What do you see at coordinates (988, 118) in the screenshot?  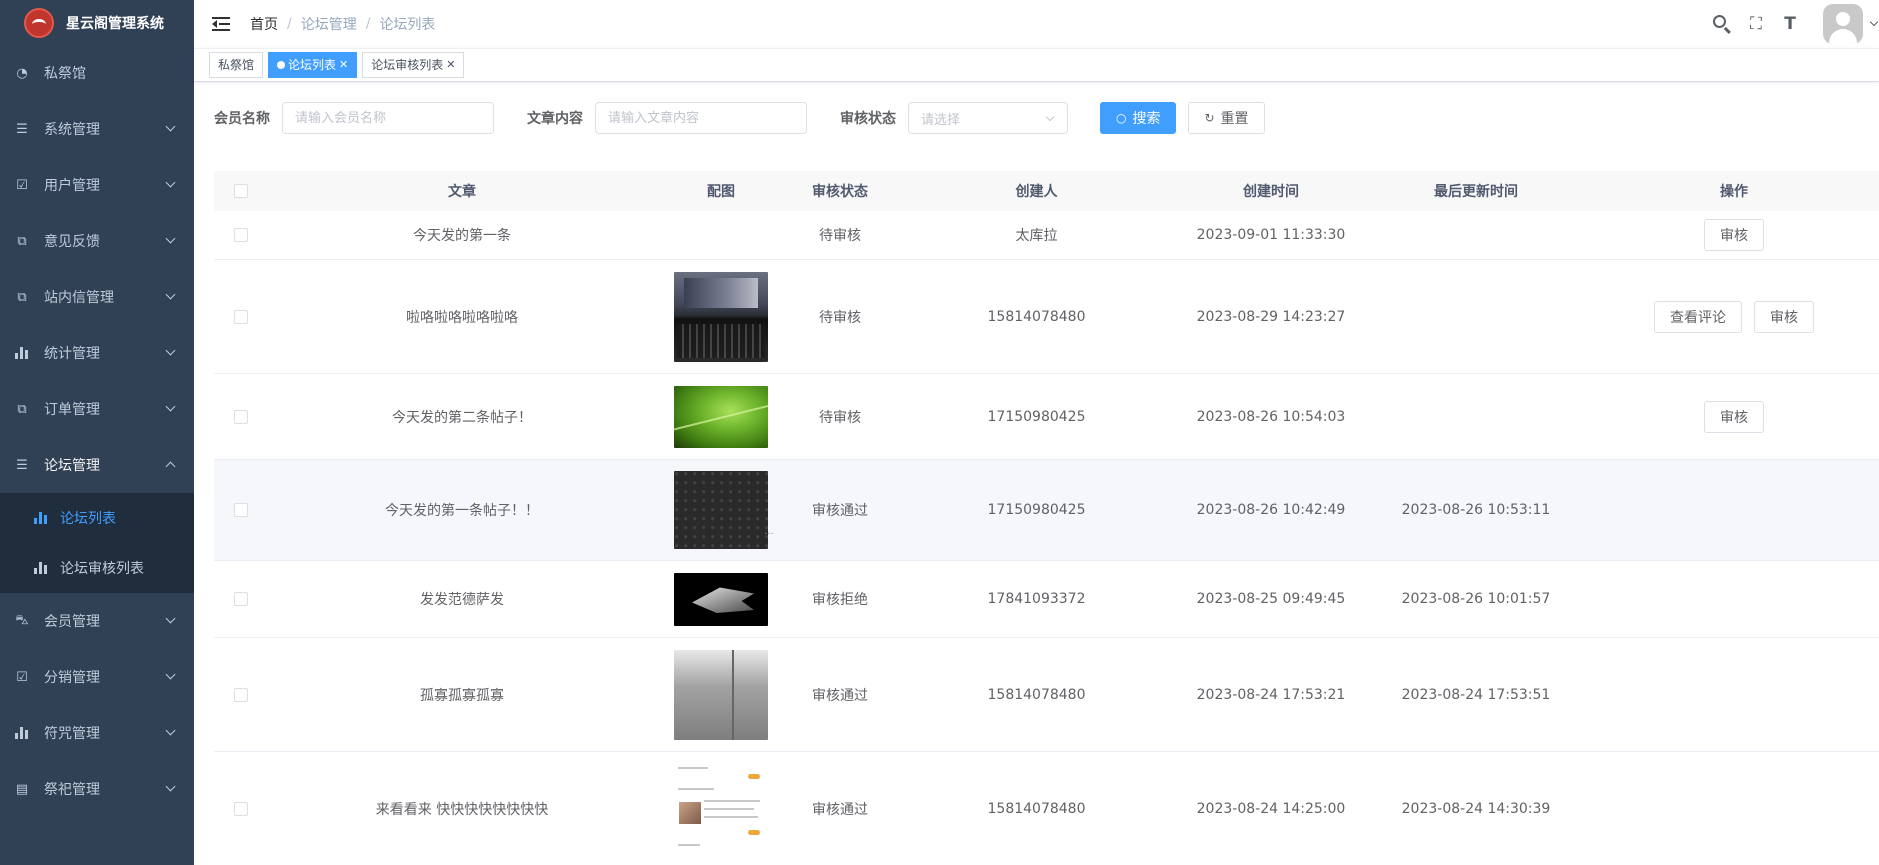 I see `review-status-select: 请选择` at bounding box center [988, 118].